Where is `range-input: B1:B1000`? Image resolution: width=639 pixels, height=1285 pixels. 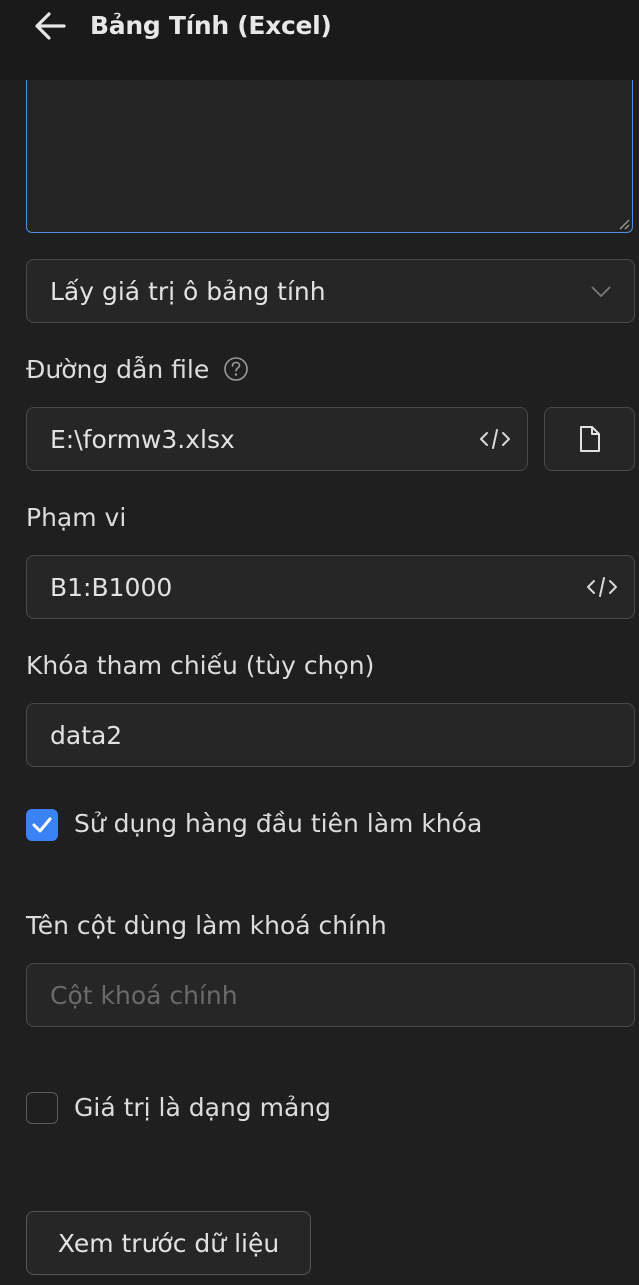 range-input: B1:B1000 is located at coordinates (330, 587).